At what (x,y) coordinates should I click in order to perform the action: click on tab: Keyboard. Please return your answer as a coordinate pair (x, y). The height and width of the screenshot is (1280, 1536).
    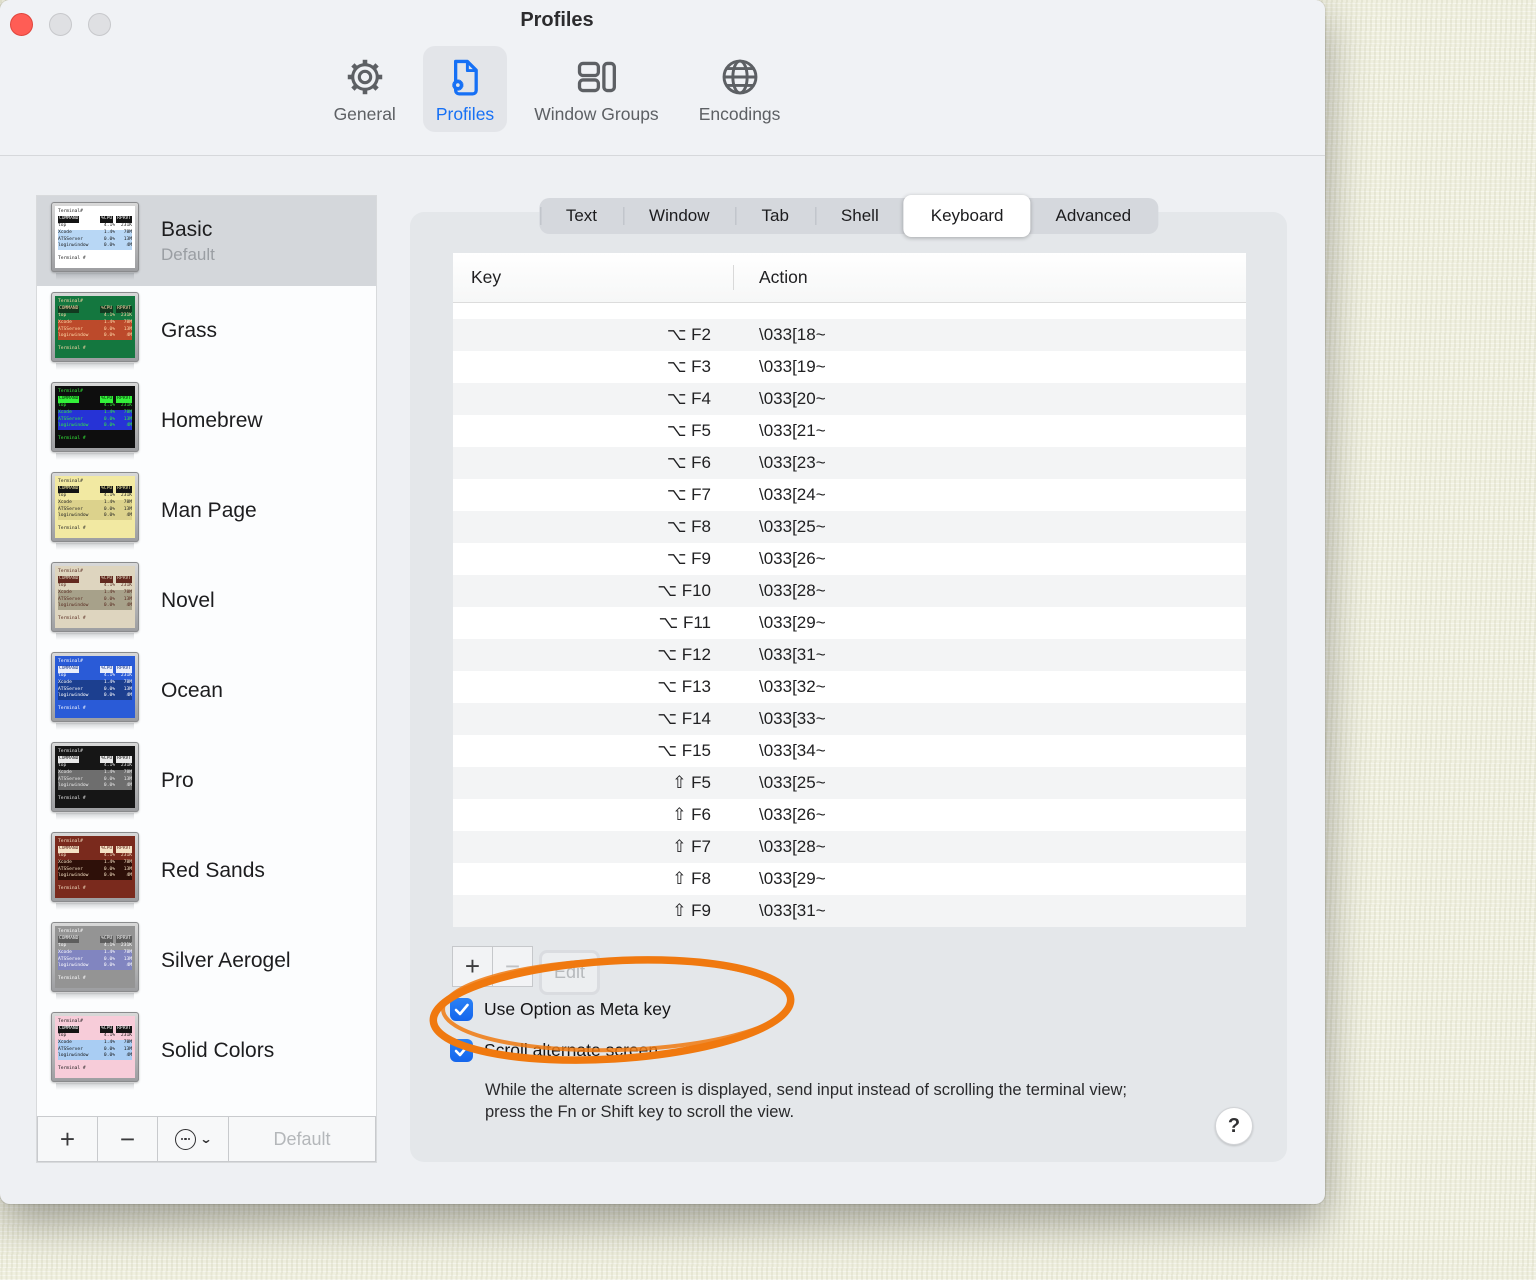
    Looking at the image, I should click on (967, 216).